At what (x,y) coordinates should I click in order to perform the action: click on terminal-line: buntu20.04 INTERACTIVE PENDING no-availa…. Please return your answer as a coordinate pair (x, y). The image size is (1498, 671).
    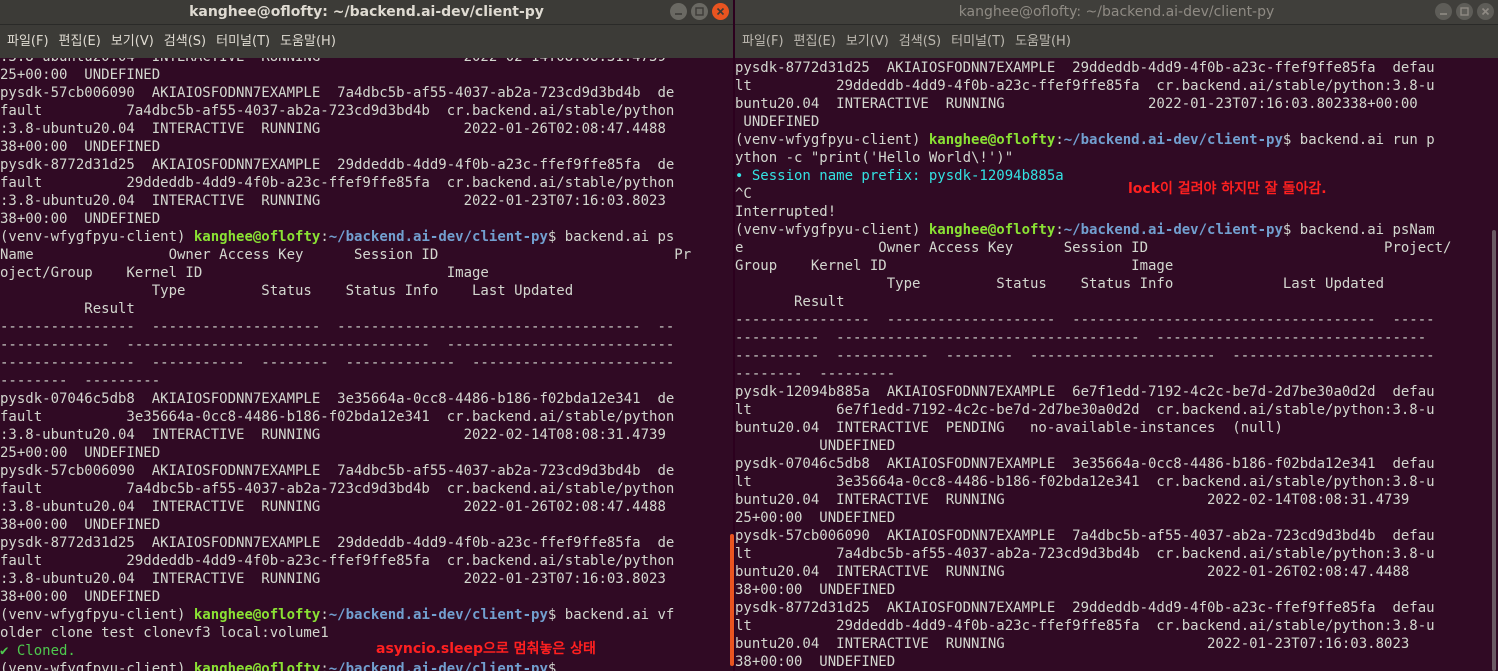
    Looking at the image, I should click on (1009, 428).